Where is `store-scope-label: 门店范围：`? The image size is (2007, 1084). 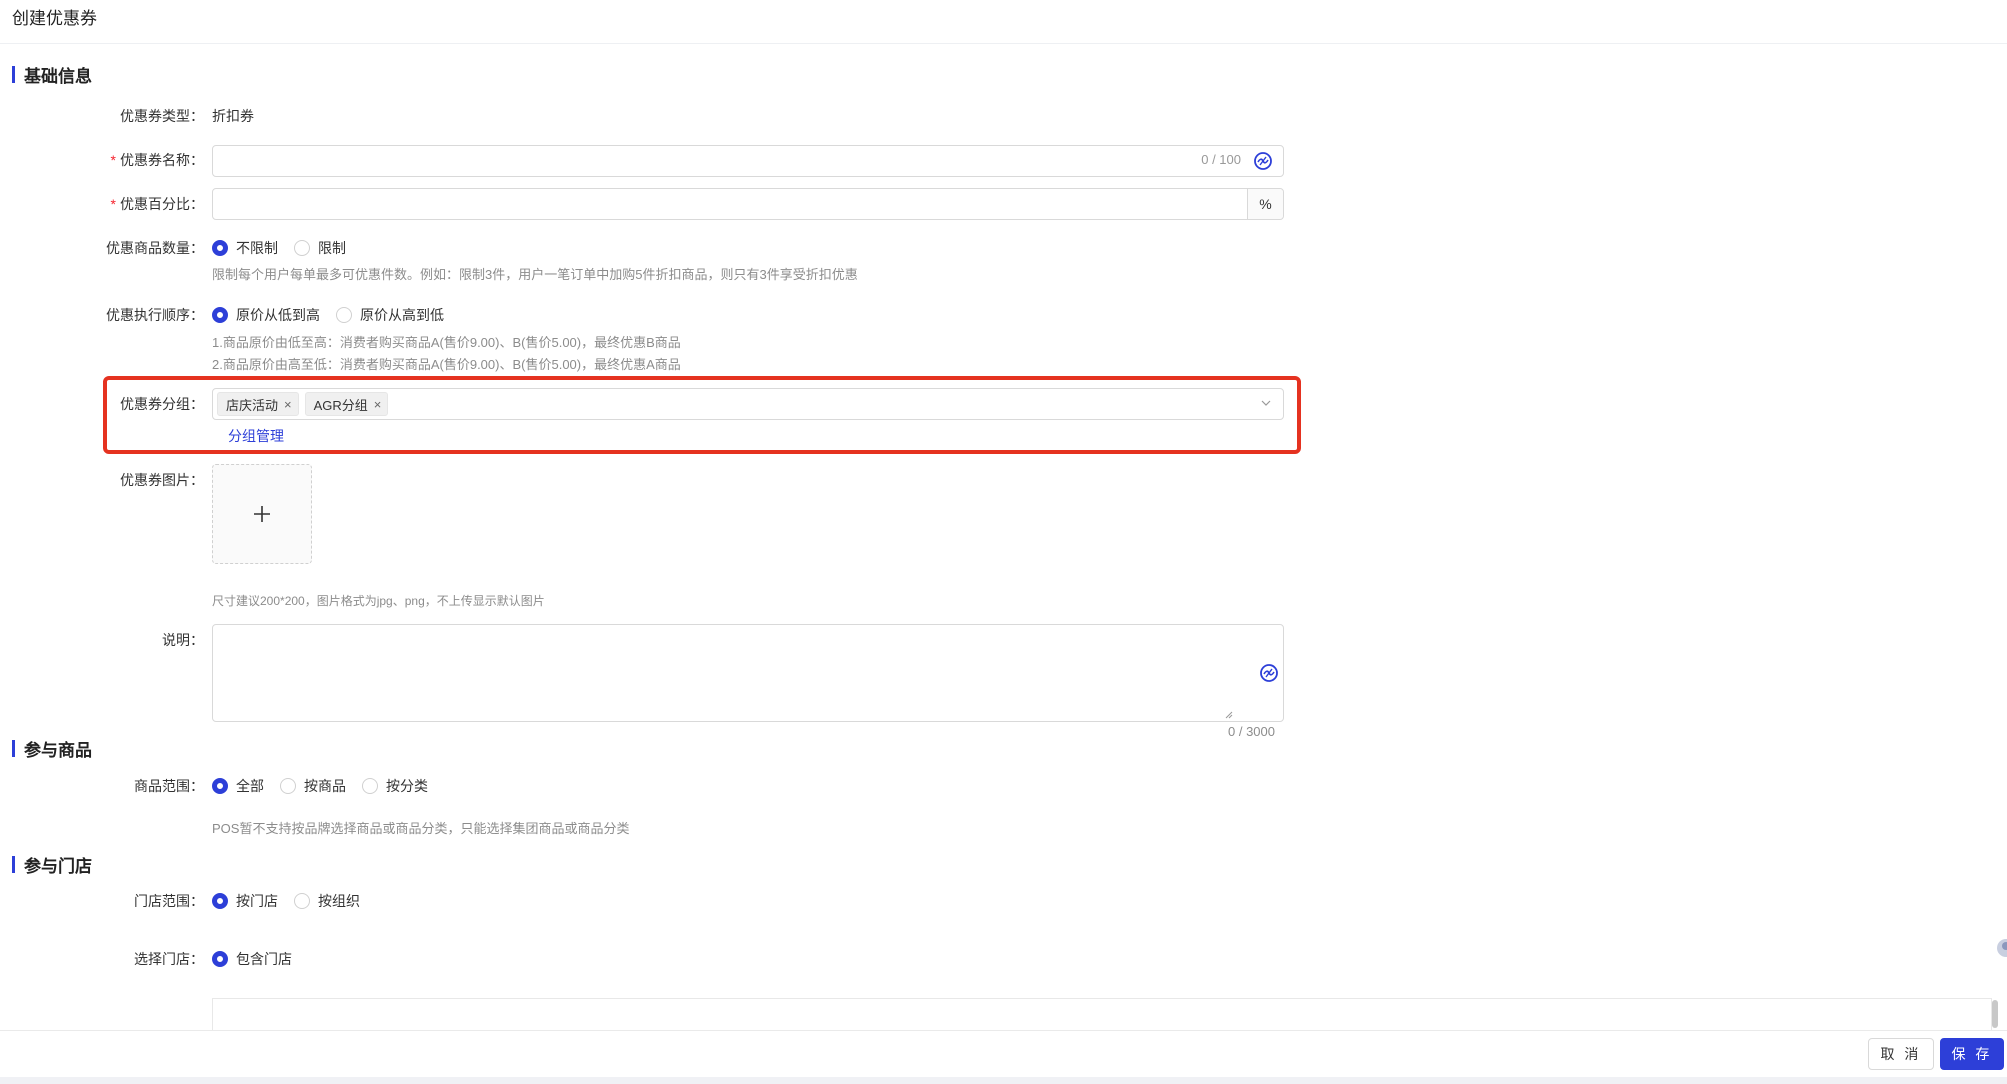
store-scope-label: 门店范围： is located at coordinates (169, 901).